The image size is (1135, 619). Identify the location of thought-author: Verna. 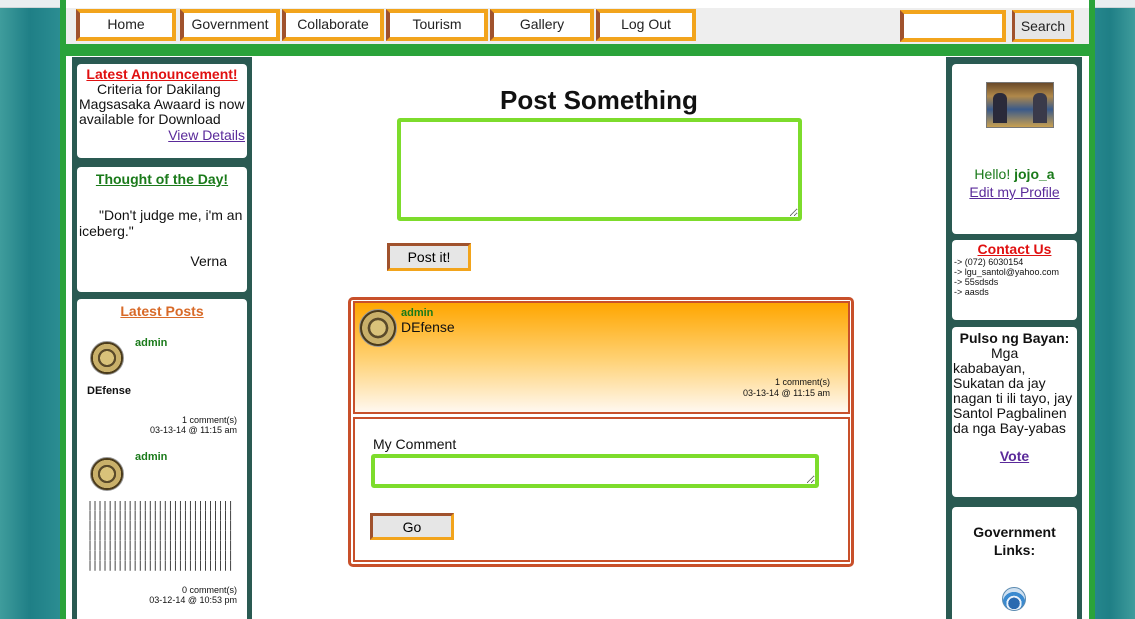
(208, 261).